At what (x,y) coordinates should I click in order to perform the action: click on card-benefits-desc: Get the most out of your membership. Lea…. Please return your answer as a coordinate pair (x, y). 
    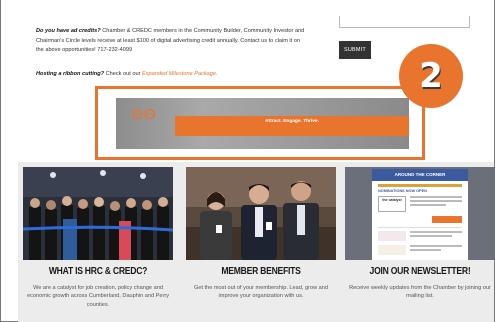
    Looking at the image, I should click on (260, 292).